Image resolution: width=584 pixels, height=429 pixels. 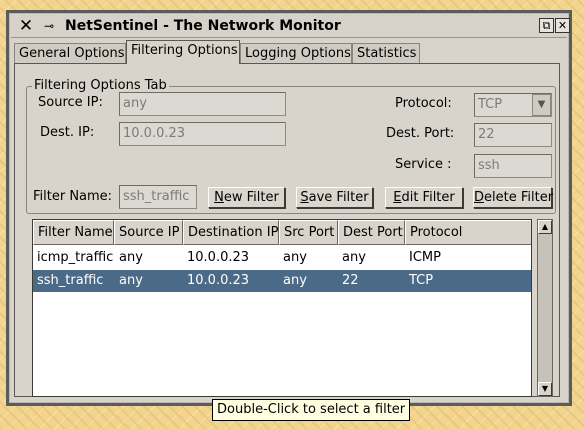 What do you see at coordinates (425, 257) in the screenshot?
I see `table-cell: ICMP` at bounding box center [425, 257].